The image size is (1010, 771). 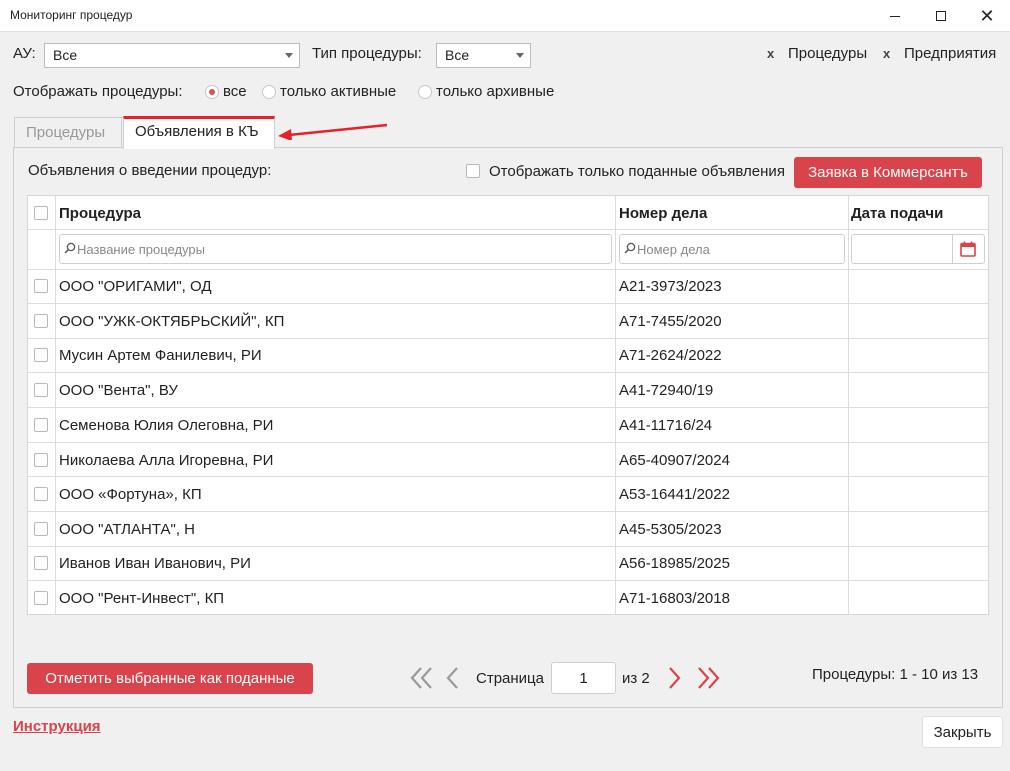 What do you see at coordinates (172, 55) in the screenshot?
I see `au-select: Все` at bounding box center [172, 55].